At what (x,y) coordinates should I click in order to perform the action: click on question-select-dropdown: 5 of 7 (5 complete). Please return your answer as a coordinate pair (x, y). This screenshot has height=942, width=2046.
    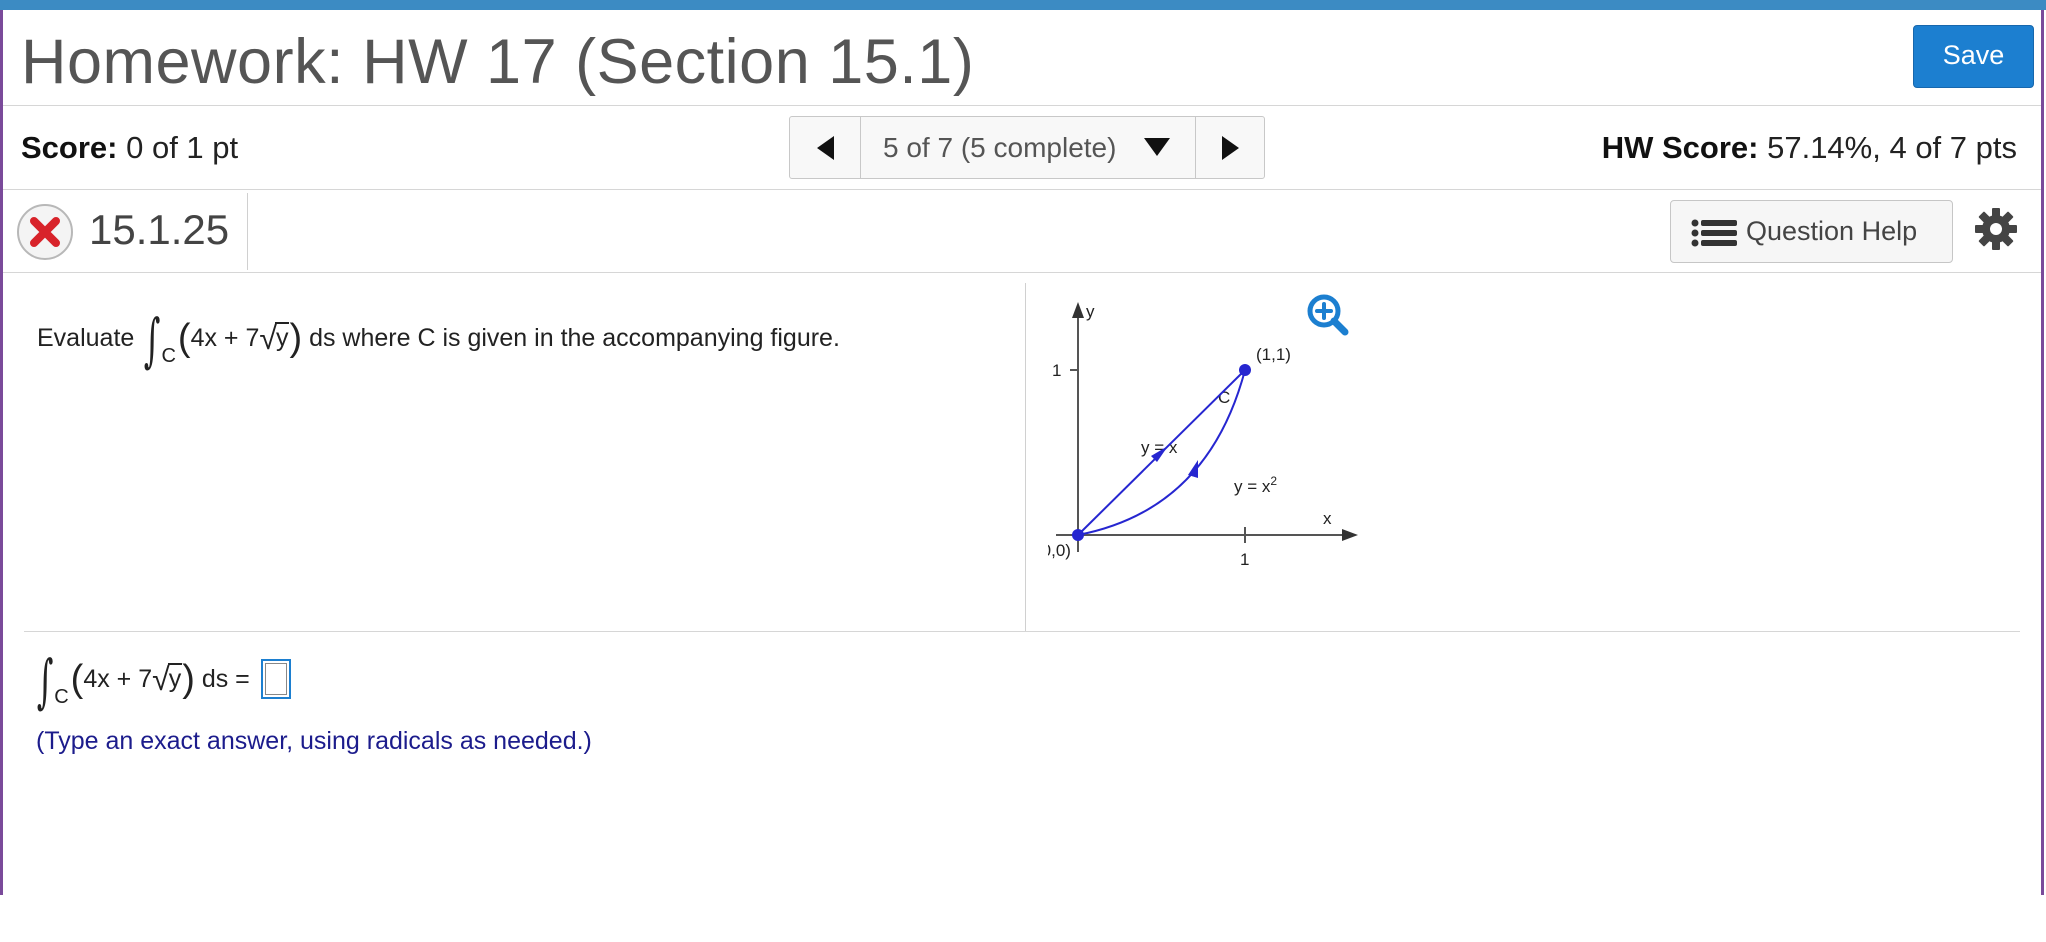
    Looking at the image, I should click on (1028, 147).